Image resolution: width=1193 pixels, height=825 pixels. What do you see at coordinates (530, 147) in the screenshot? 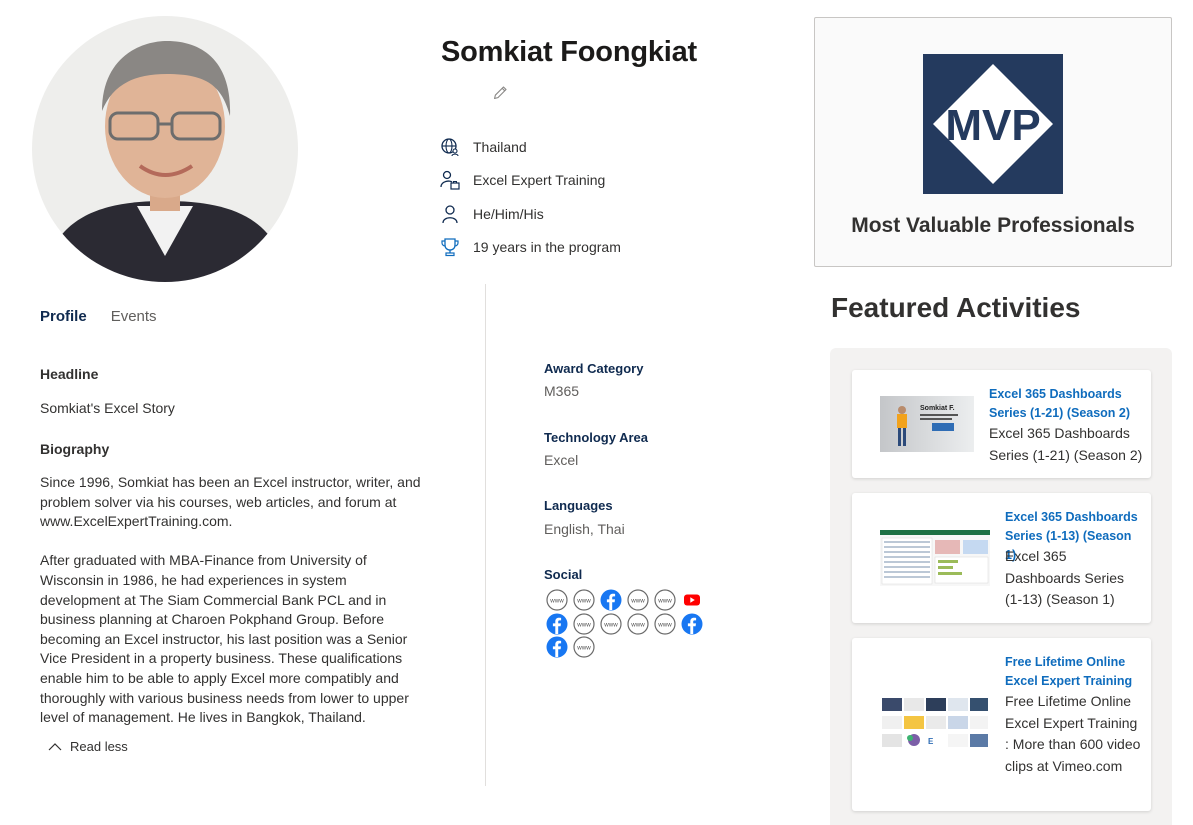
I see `fact-country: Thailand` at bounding box center [530, 147].